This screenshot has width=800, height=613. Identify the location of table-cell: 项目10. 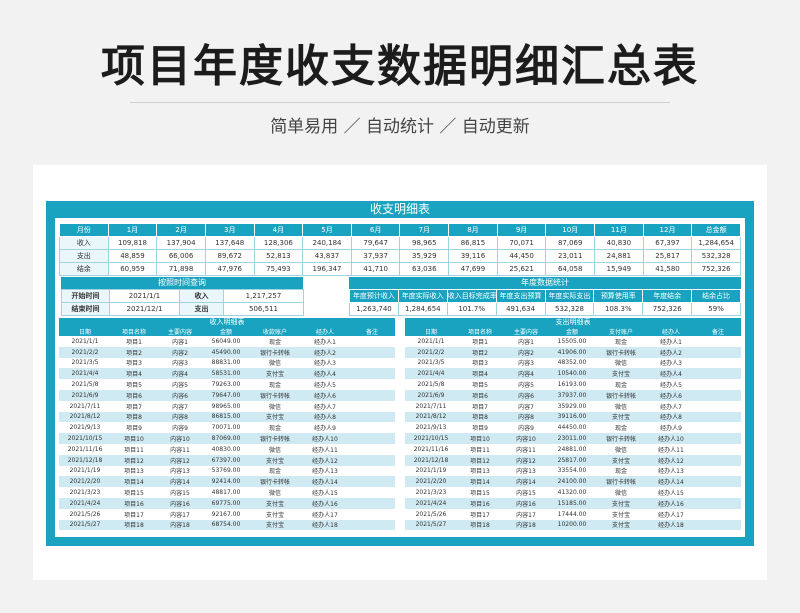
(480, 438).